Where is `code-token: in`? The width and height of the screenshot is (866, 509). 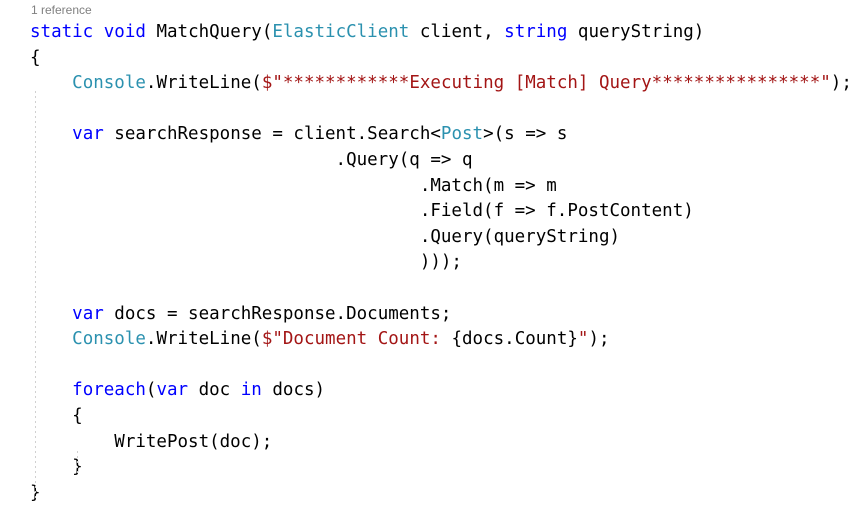
code-token: in is located at coordinates (251, 390).